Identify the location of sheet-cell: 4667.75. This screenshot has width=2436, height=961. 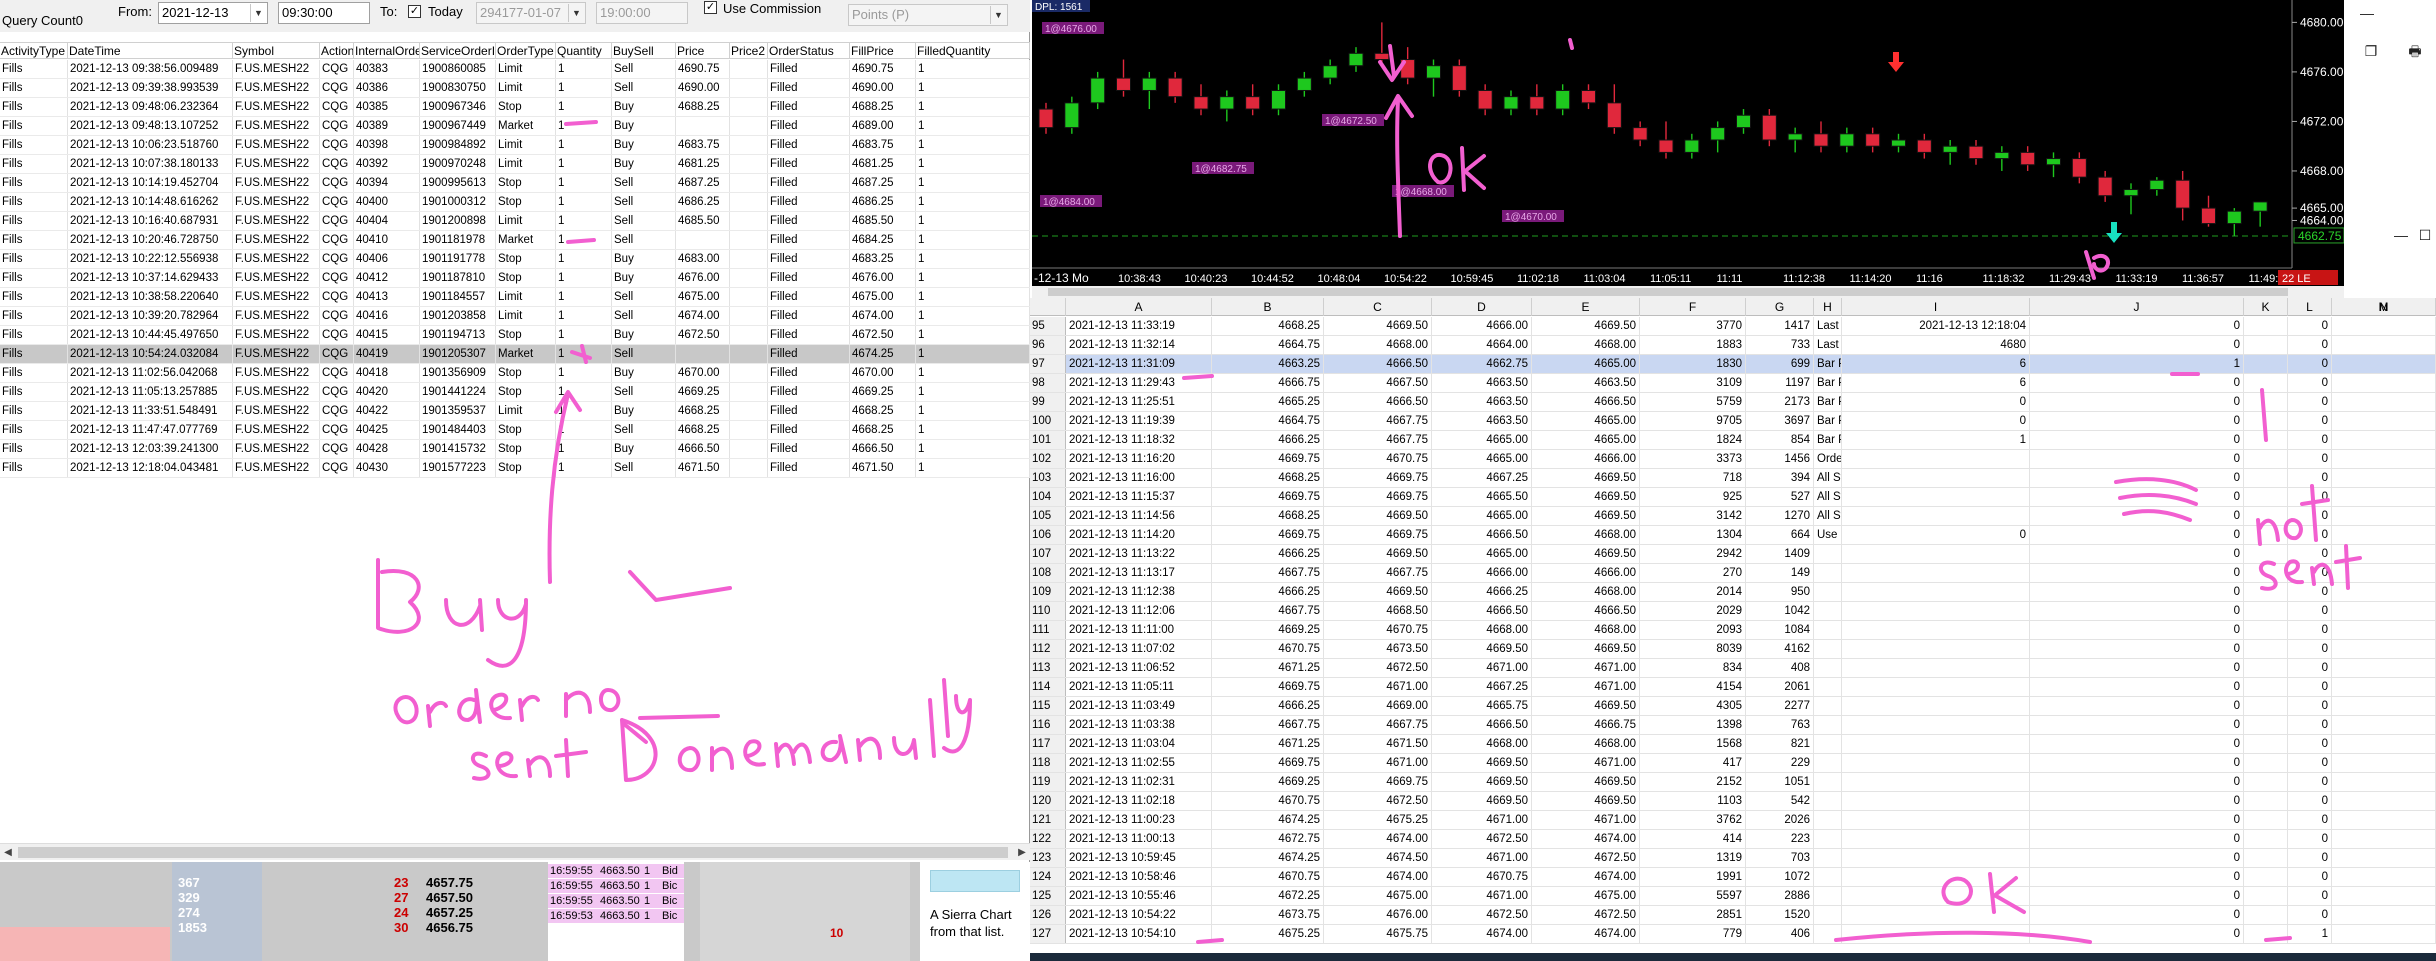
(1378, 440).